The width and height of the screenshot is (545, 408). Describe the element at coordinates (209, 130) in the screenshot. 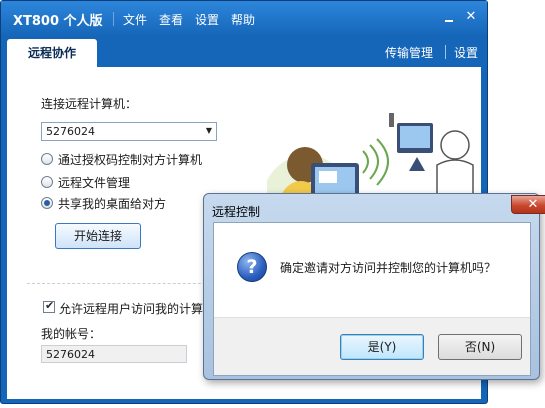

I see `dropdown-arrow-icon: ▼` at that location.